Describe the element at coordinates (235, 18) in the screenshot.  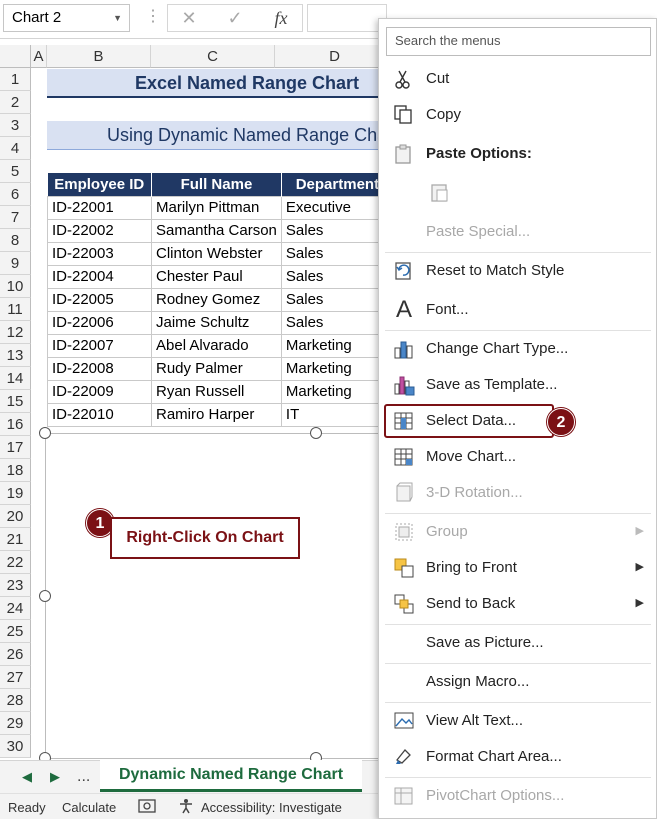
I see `enter-icon: ✓` at that location.